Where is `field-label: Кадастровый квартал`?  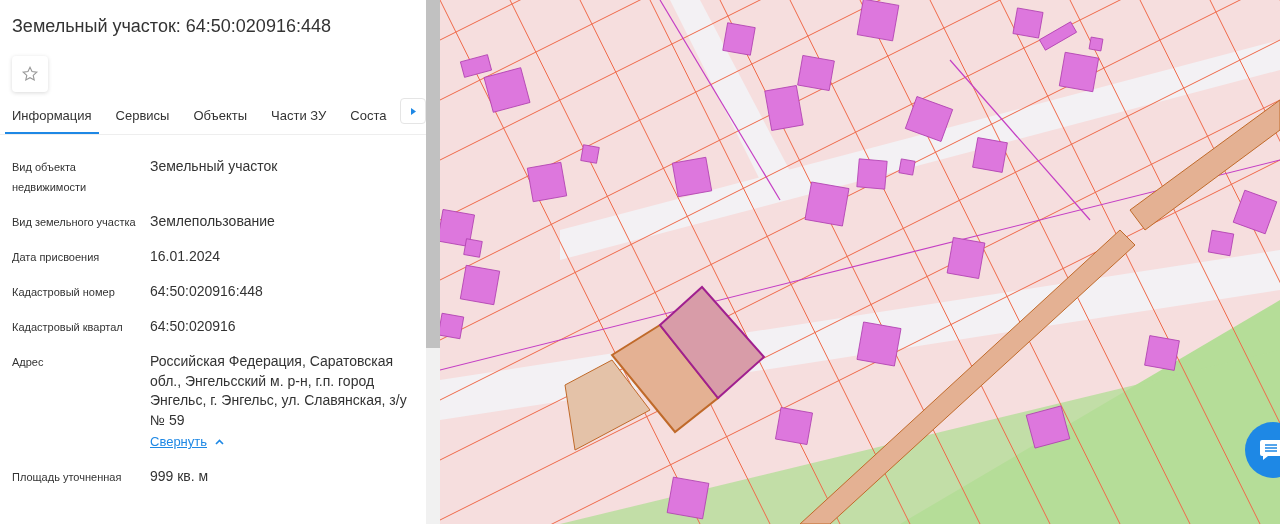 field-label: Кадастровый квартал is located at coordinates (68, 327).